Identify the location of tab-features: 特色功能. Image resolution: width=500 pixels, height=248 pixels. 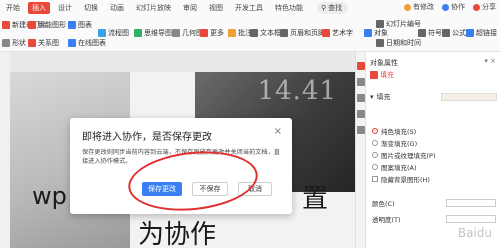
(289, 8).